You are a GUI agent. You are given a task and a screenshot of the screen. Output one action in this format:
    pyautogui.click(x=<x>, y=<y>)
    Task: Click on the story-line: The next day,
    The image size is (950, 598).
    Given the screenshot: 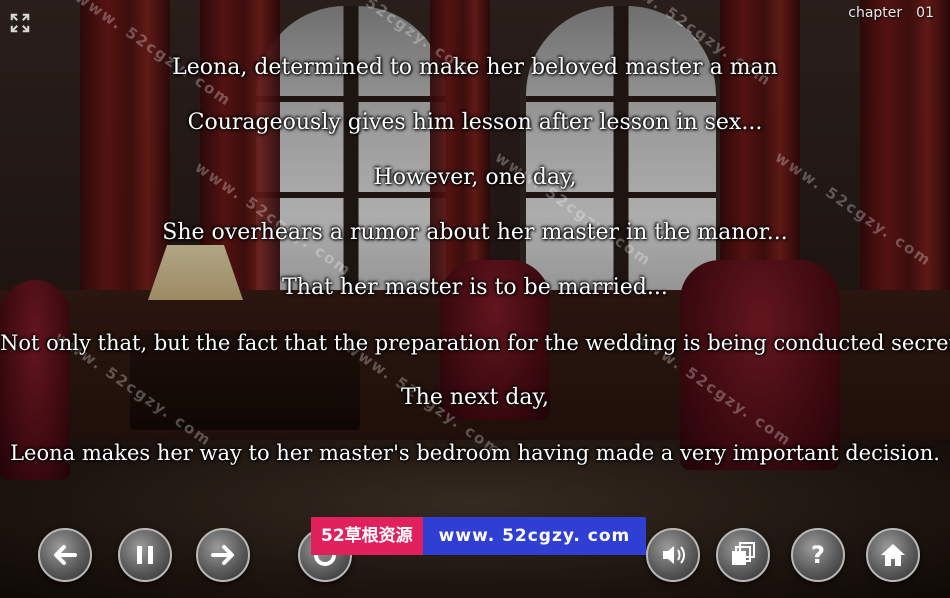 What is the action you would take?
    pyautogui.click(x=475, y=397)
    